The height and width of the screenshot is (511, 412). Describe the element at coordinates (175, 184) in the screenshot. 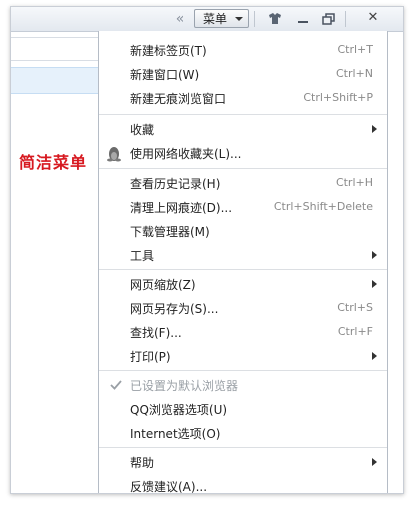

I see `menu-item-label: 查看历史记录(H)` at that location.